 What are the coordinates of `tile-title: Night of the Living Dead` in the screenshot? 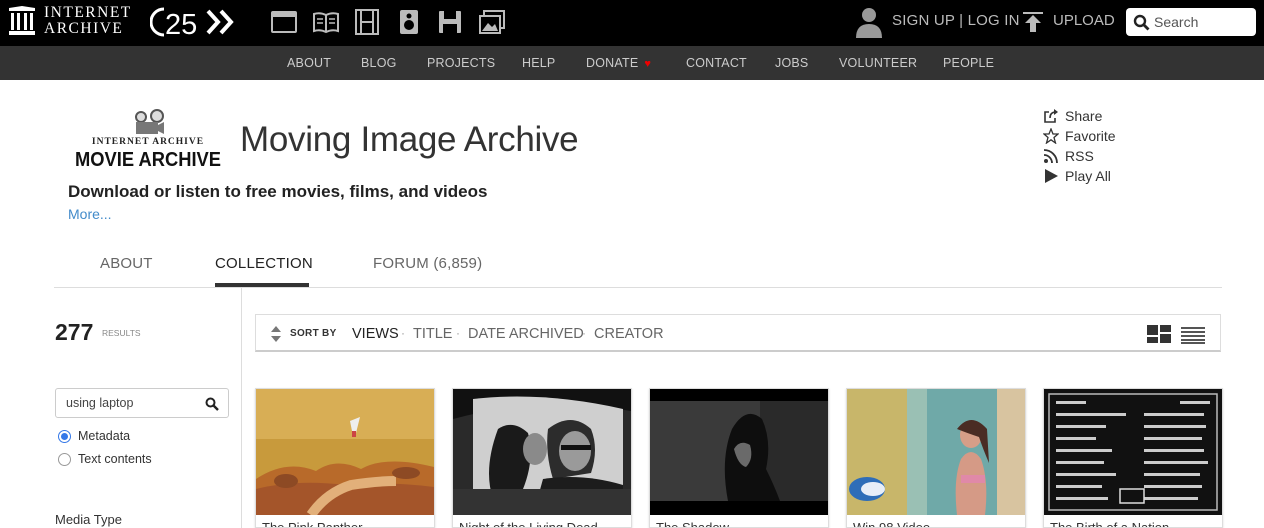 It's located at (528, 523).